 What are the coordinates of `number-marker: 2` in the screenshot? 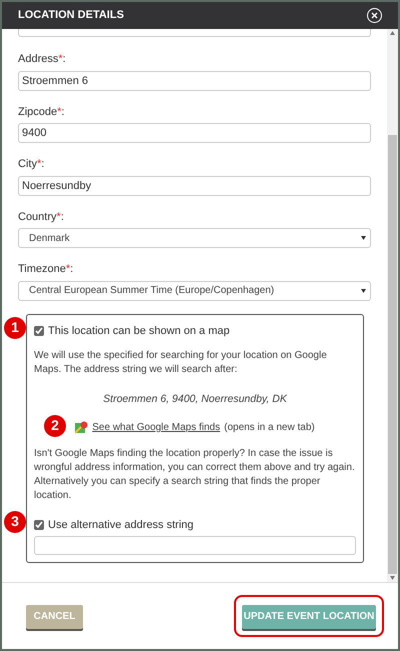 It's located at (55, 425).